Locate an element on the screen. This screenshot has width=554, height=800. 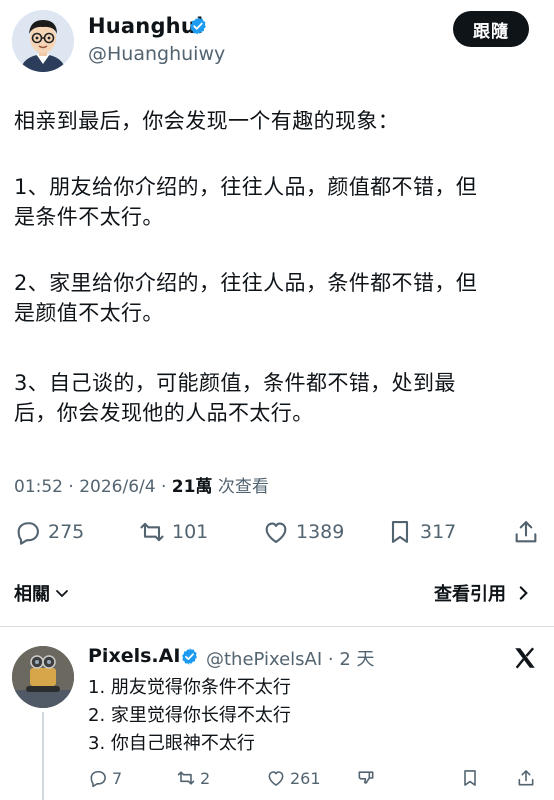
like-action: 1389 is located at coordinates (303, 532).